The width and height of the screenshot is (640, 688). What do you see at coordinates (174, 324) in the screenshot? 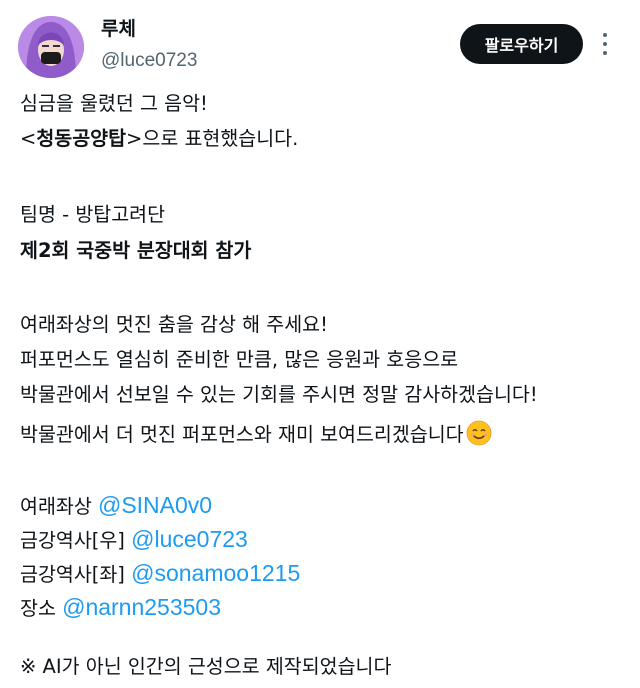
I see `tweet-line: 여래좌상의 멋진 춤을 감상 해 주세요!` at bounding box center [174, 324].